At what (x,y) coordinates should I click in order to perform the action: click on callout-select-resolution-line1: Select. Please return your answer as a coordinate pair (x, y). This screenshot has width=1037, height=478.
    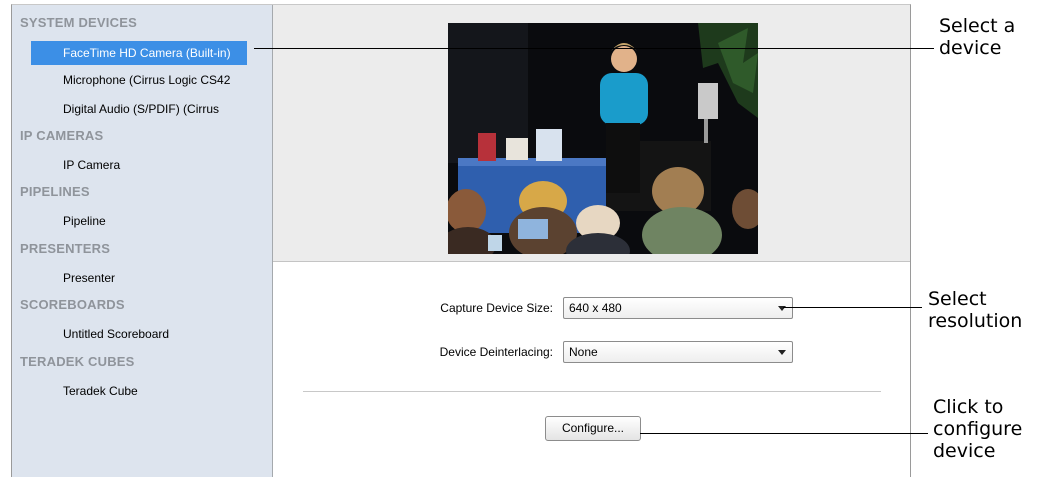
    Looking at the image, I should click on (957, 299).